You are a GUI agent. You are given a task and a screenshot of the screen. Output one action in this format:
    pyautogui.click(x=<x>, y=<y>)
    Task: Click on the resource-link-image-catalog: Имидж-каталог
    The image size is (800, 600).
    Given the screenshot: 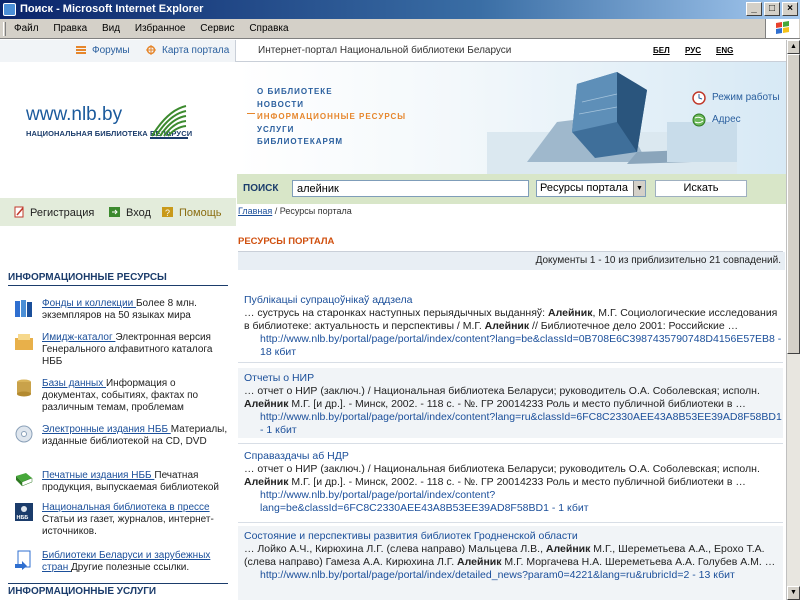 What is the action you would take?
    pyautogui.click(x=78, y=337)
    